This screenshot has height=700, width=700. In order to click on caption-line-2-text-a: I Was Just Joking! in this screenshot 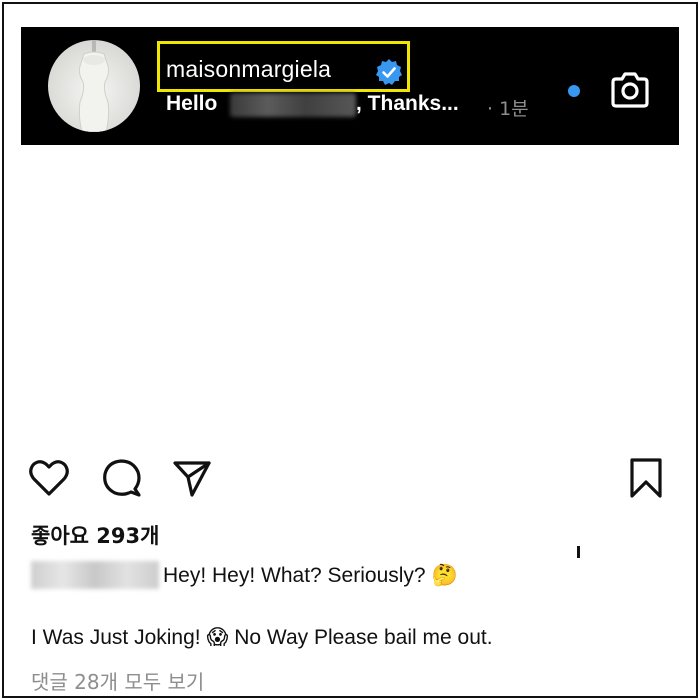, I will do `click(116, 637)`.